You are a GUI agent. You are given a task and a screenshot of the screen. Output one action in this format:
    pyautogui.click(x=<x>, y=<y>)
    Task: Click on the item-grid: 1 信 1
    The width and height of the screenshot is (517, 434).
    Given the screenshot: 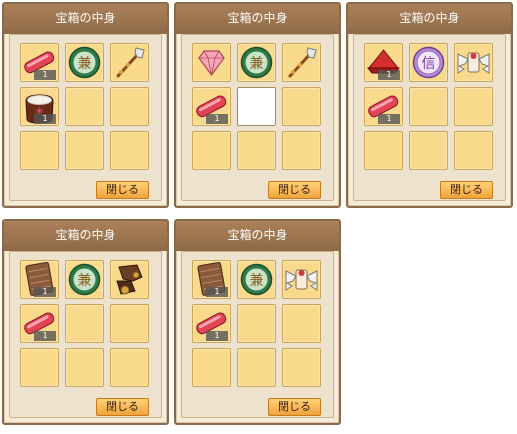 What is the action you would take?
    pyautogui.click(x=429, y=117)
    